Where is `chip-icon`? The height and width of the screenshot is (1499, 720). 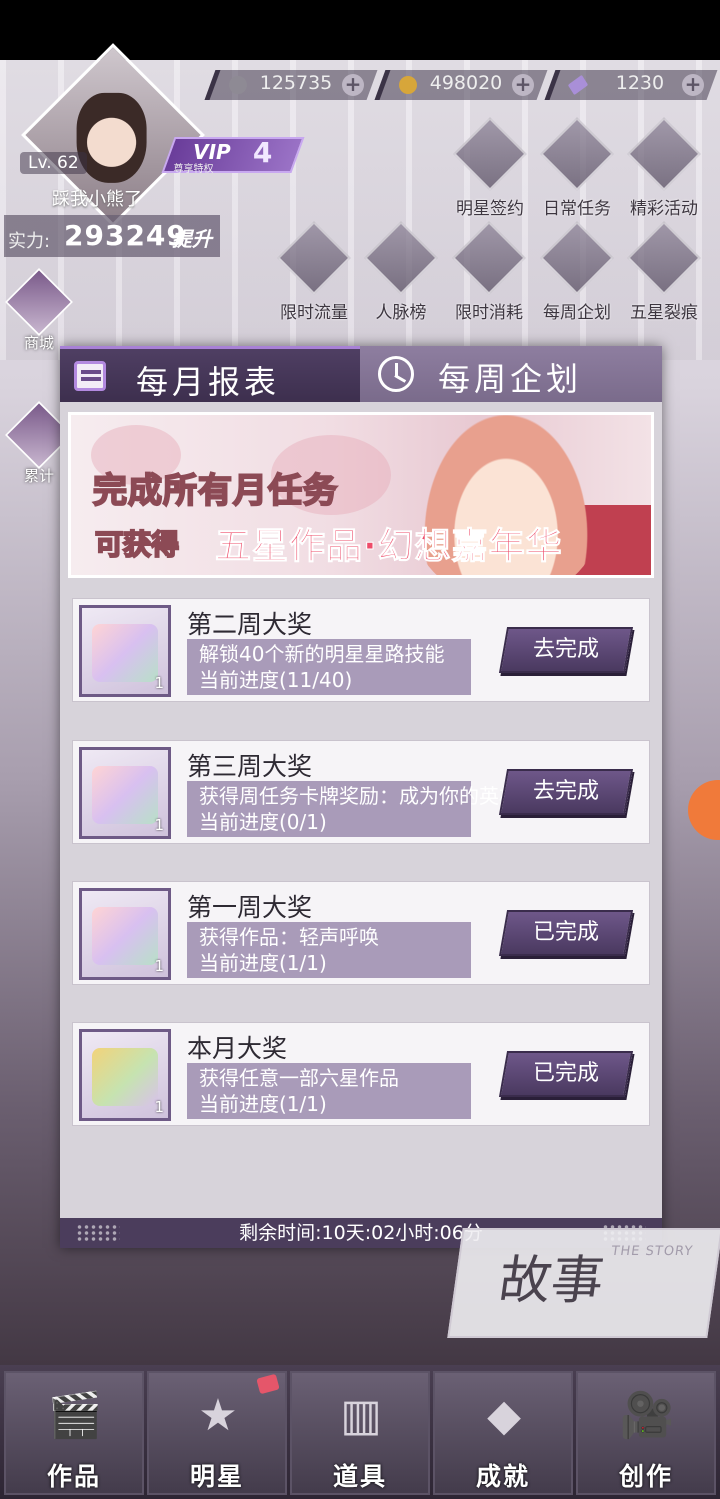
chip-icon is located at coordinates (489, 258).